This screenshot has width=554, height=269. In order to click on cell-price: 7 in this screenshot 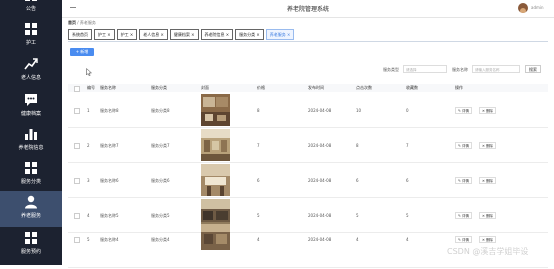, I will do `click(258, 145)`.